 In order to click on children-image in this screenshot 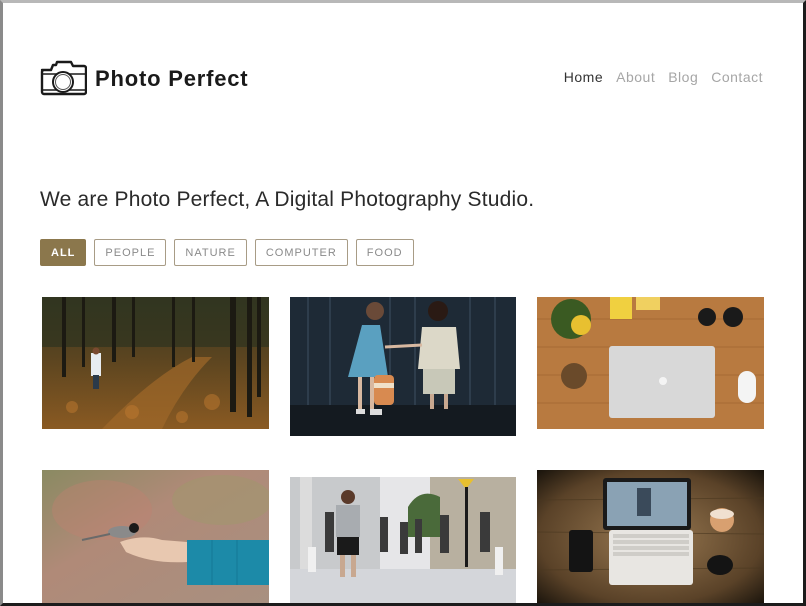, I will do `click(403, 366)`.